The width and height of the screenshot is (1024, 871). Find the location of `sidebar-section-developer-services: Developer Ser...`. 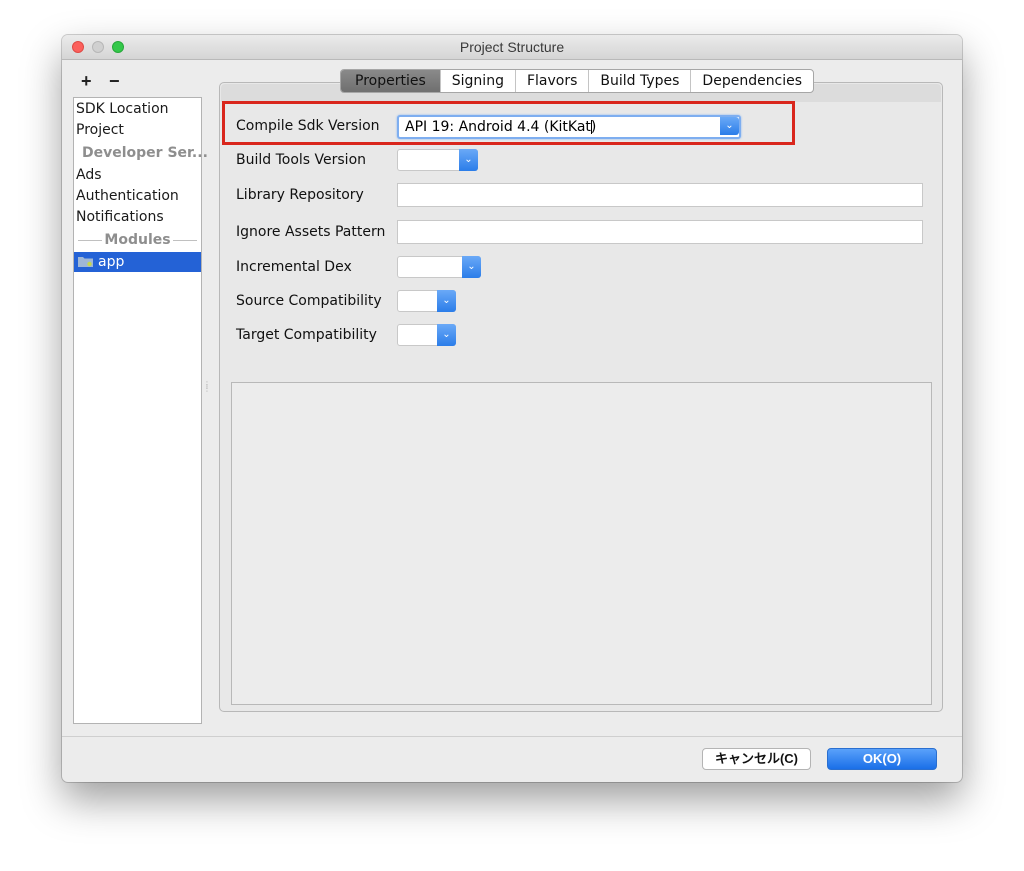

sidebar-section-developer-services: Developer Ser... is located at coordinates (145, 153).